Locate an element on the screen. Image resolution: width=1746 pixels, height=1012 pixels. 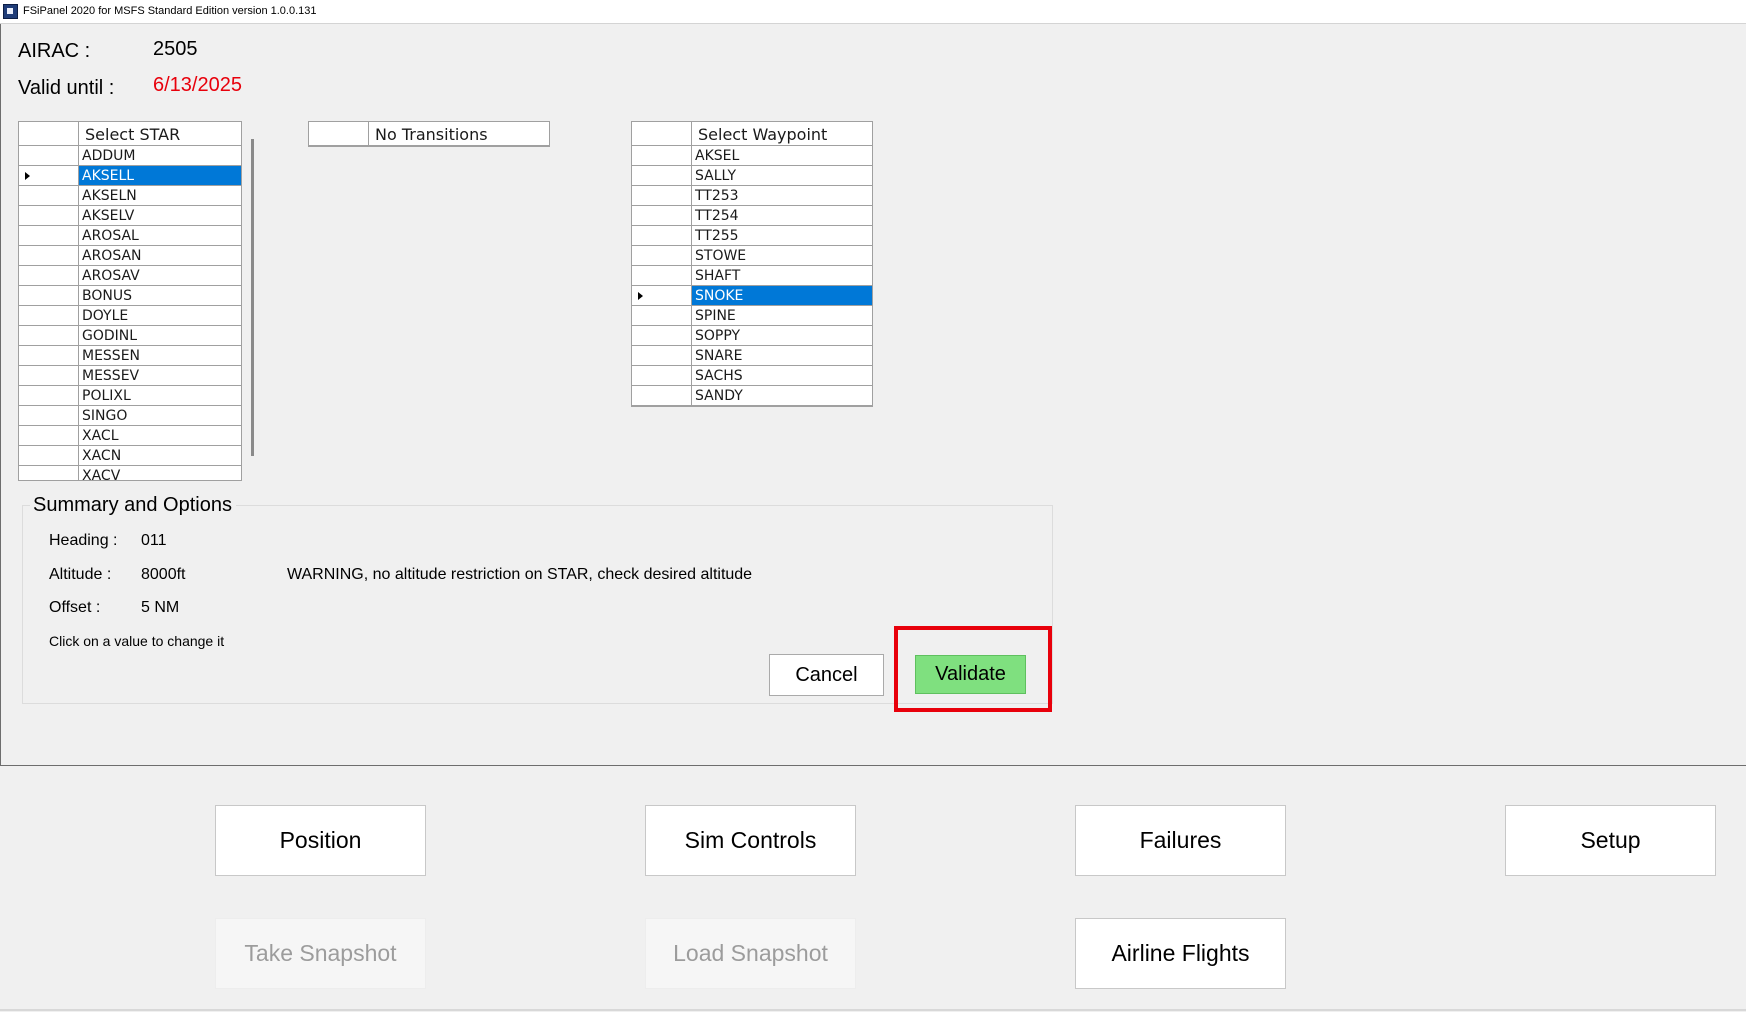
setup-button: Setup is located at coordinates (1610, 840).